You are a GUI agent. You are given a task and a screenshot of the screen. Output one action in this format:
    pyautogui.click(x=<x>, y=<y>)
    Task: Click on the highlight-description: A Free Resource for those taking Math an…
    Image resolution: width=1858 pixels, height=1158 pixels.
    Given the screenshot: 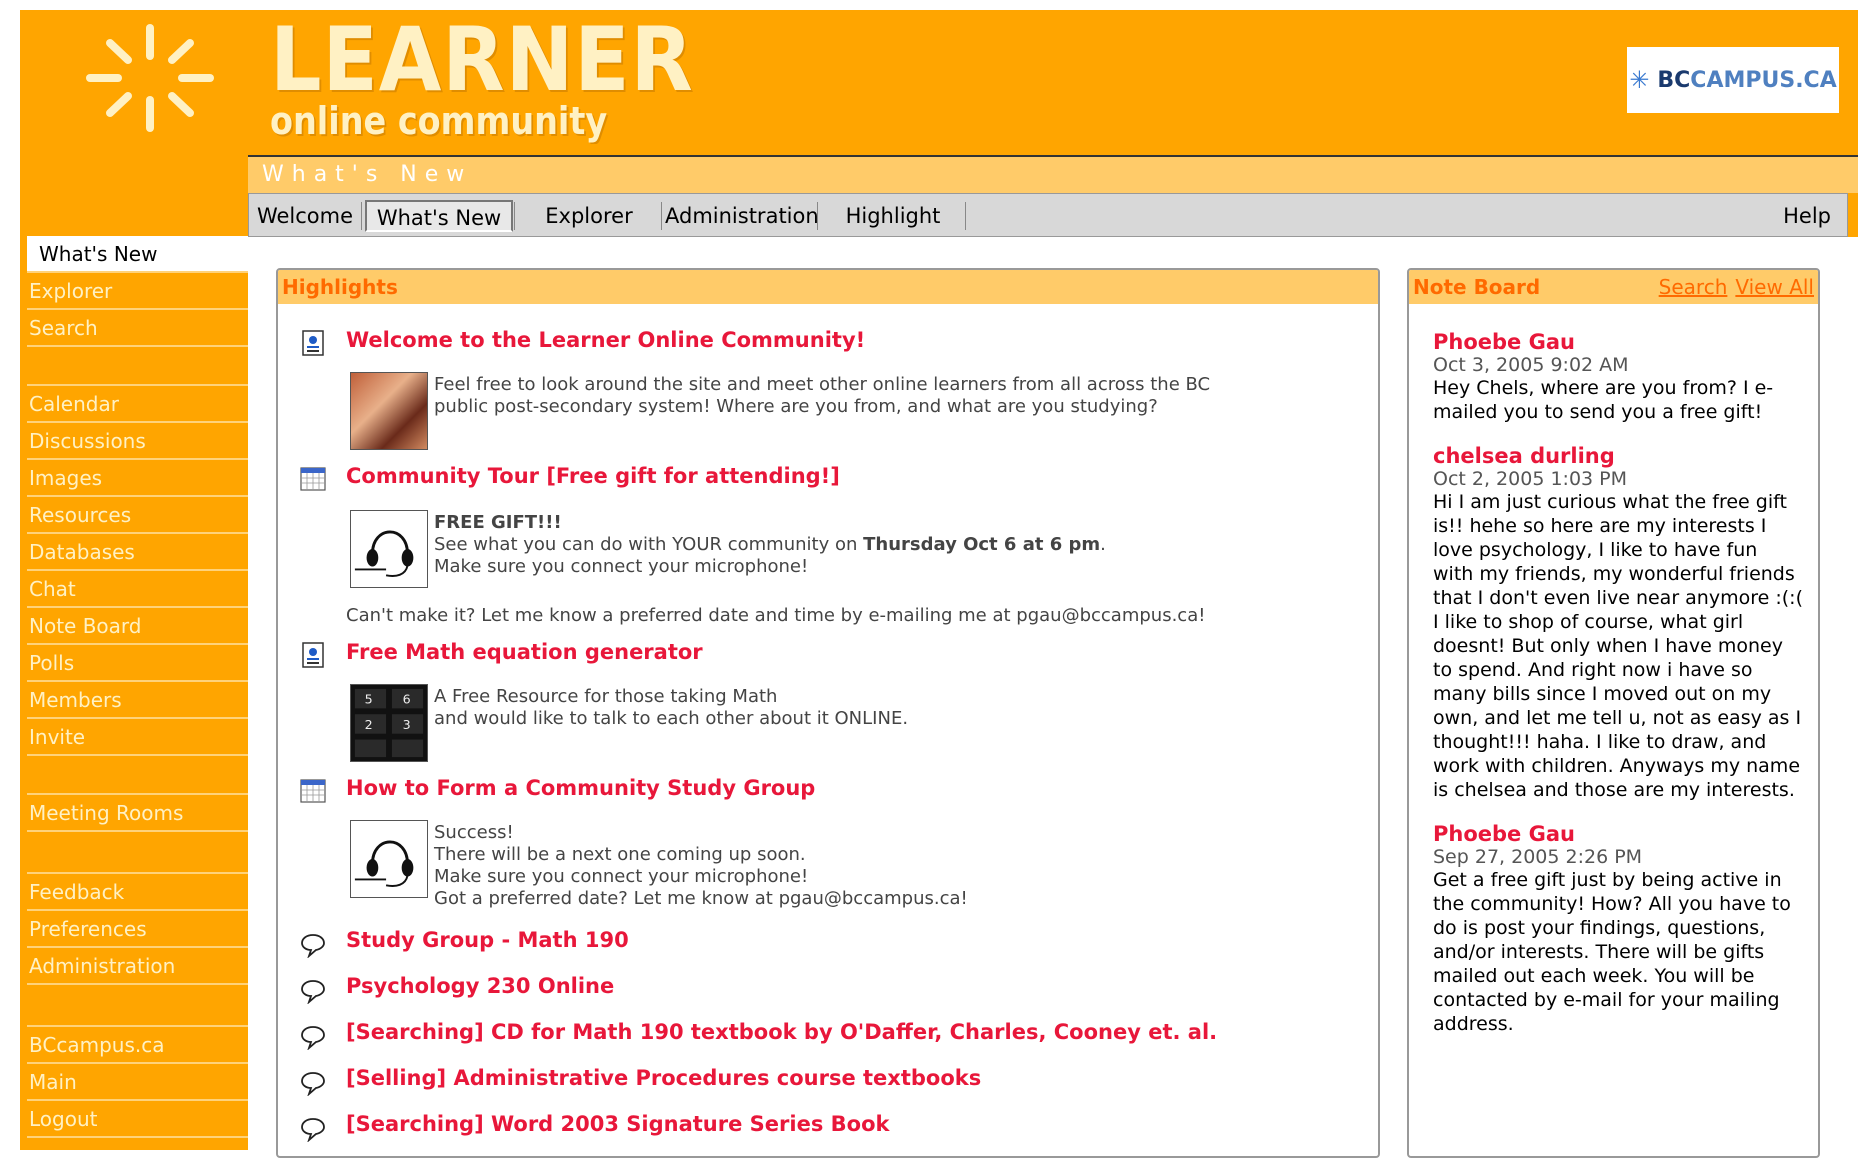 What is the action you would take?
    pyautogui.click(x=671, y=708)
    